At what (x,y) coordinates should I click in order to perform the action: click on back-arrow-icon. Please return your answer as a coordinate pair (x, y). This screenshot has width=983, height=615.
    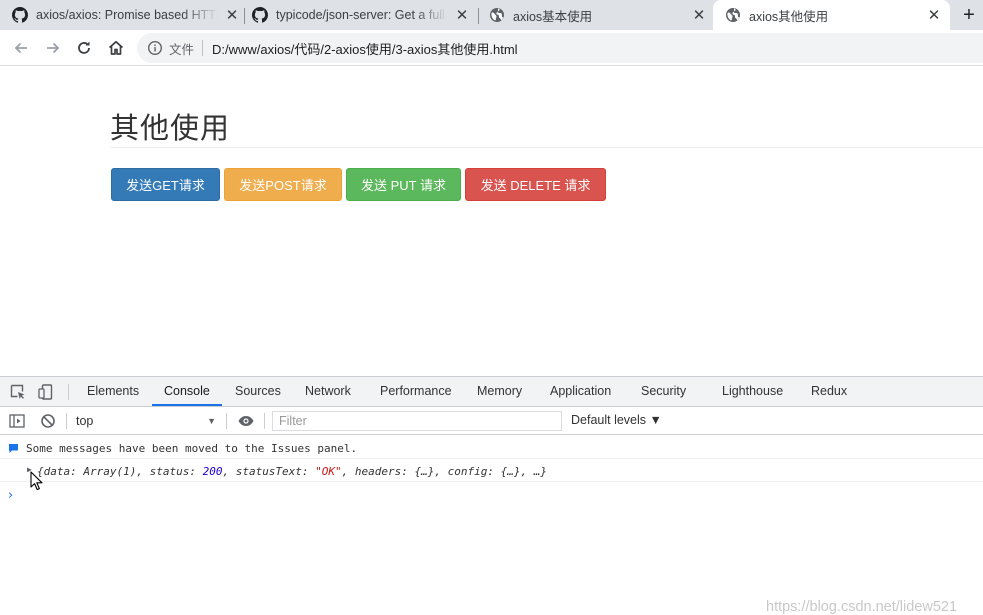
    Looking at the image, I should click on (20, 48).